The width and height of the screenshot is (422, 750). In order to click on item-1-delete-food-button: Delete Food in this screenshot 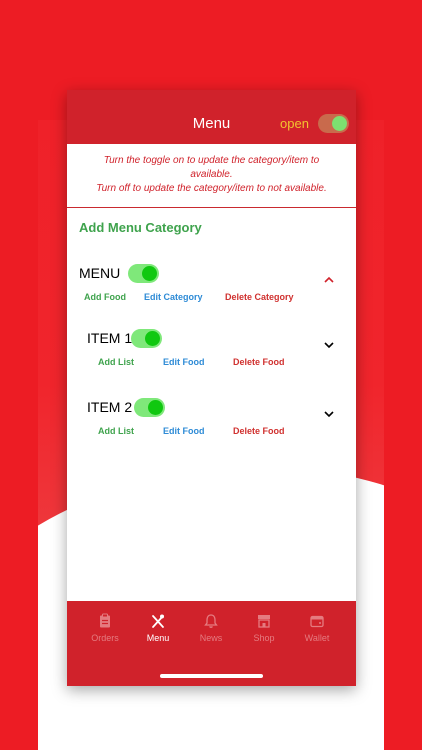, I will do `click(259, 362)`.